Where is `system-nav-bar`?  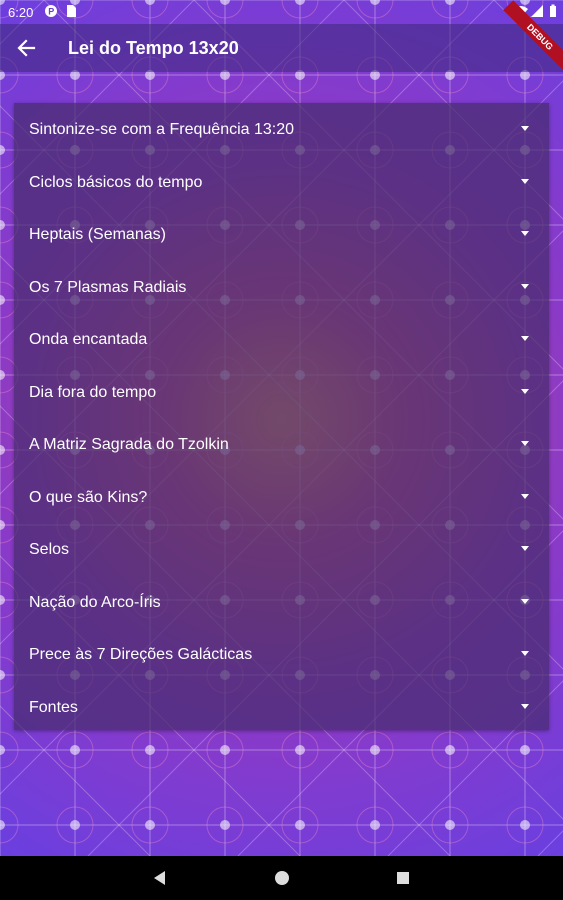 system-nav-bar is located at coordinates (281, 878).